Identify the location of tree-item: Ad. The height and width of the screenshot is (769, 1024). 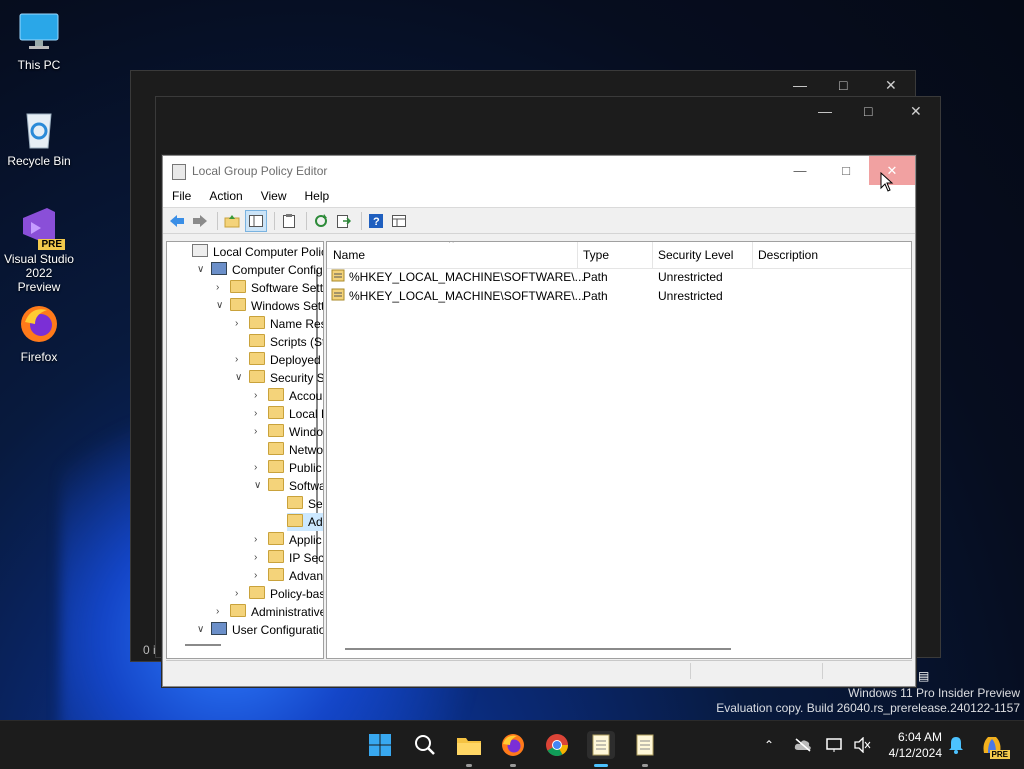
(305, 522).